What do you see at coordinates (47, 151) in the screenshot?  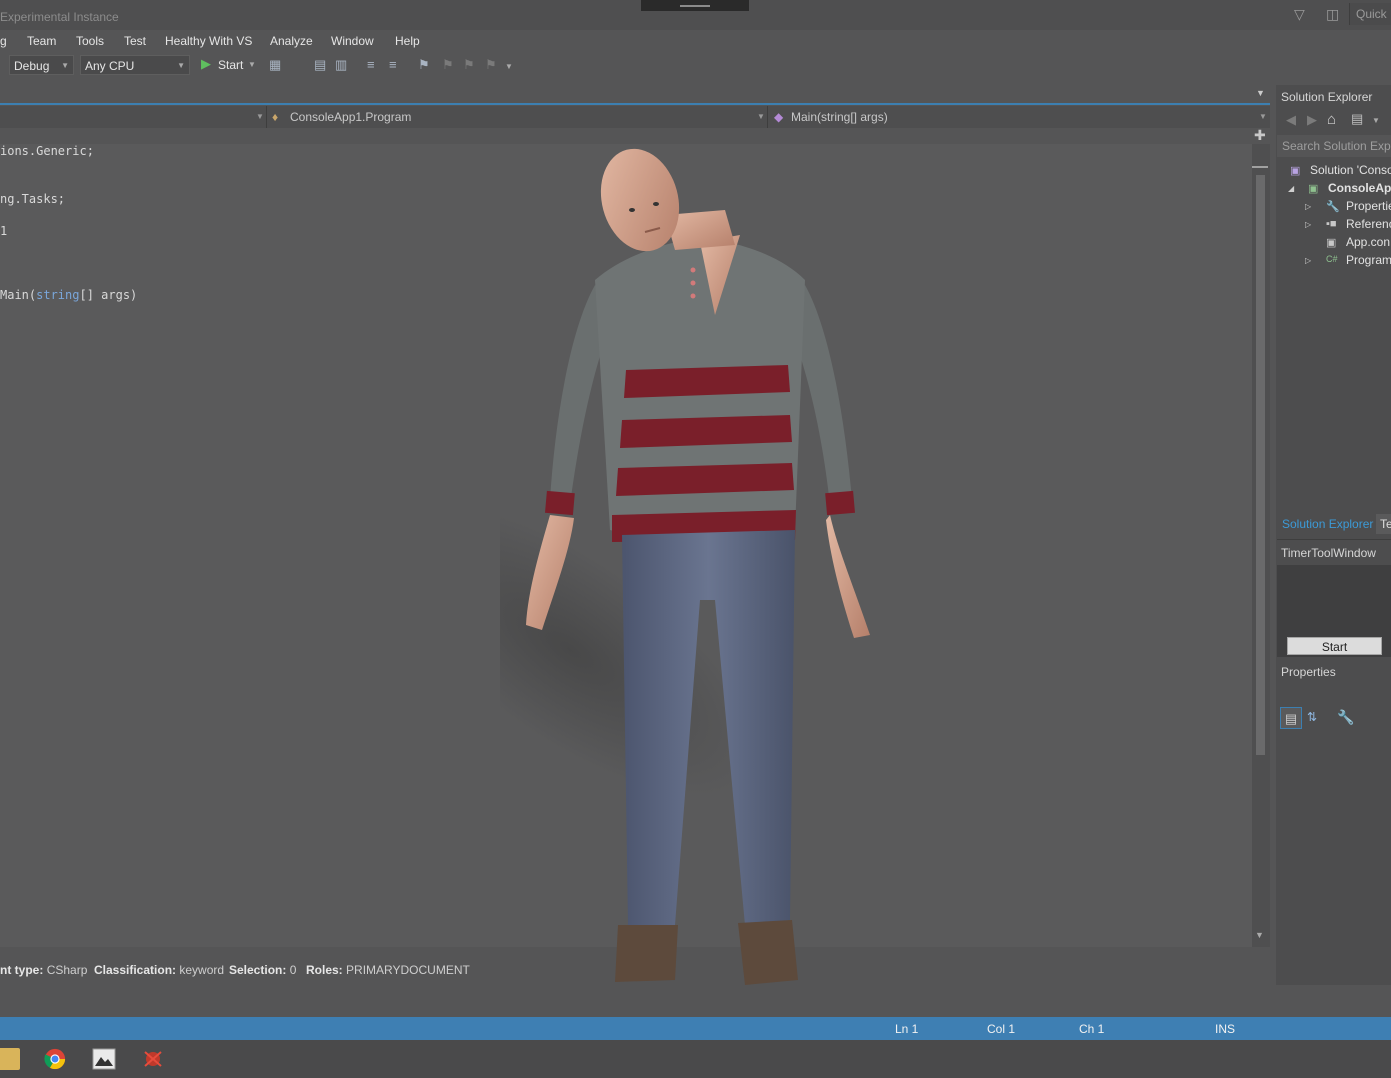 I see `code-line: ions.Generic;` at bounding box center [47, 151].